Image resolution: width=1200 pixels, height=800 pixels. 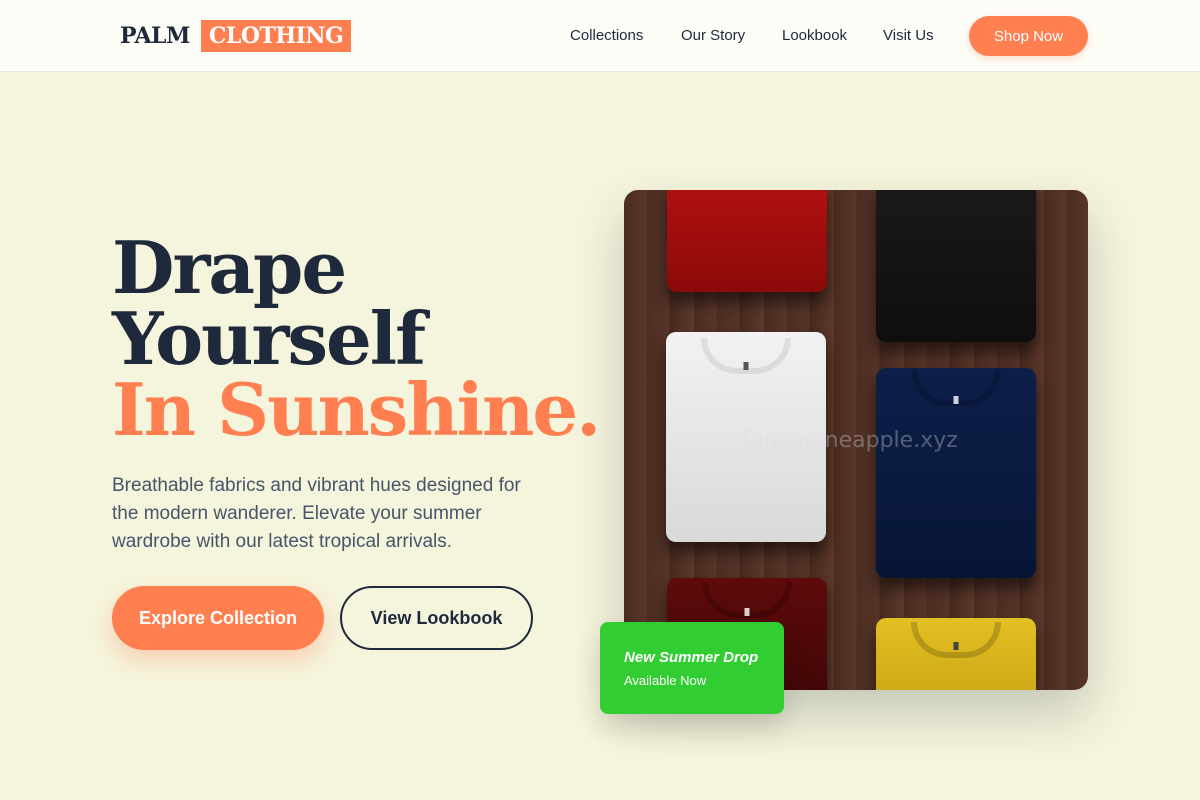 I want to click on badge-subtitle: Available Now, so click(x=665, y=680).